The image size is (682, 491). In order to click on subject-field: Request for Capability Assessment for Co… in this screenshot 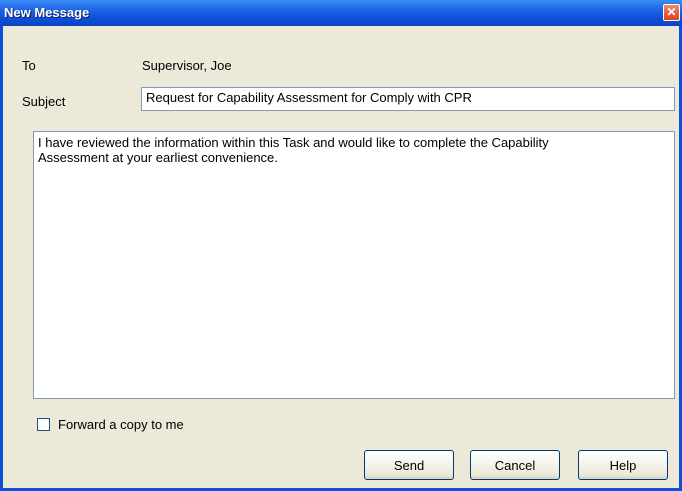, I will do `click(408, 99)`.